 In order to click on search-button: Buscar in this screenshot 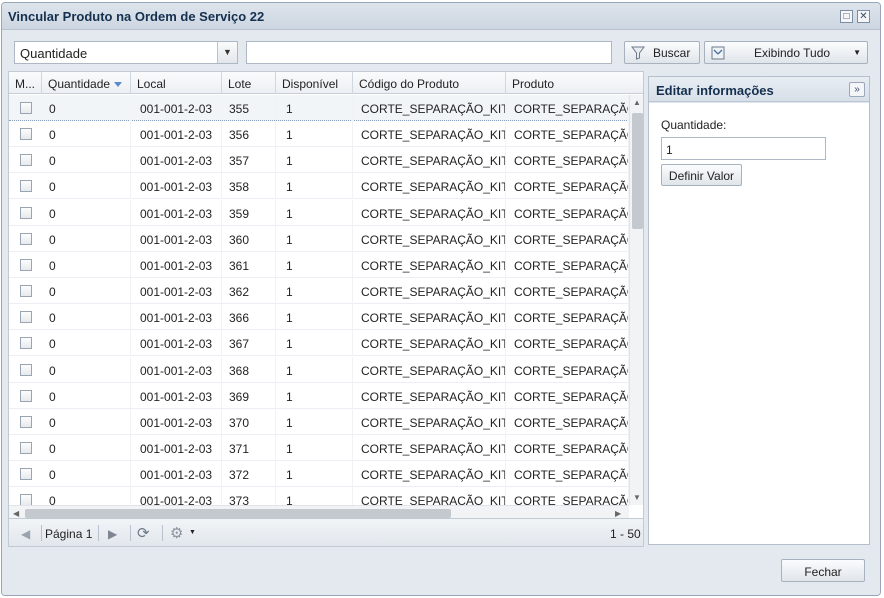, I will do `click(662, 52)`.